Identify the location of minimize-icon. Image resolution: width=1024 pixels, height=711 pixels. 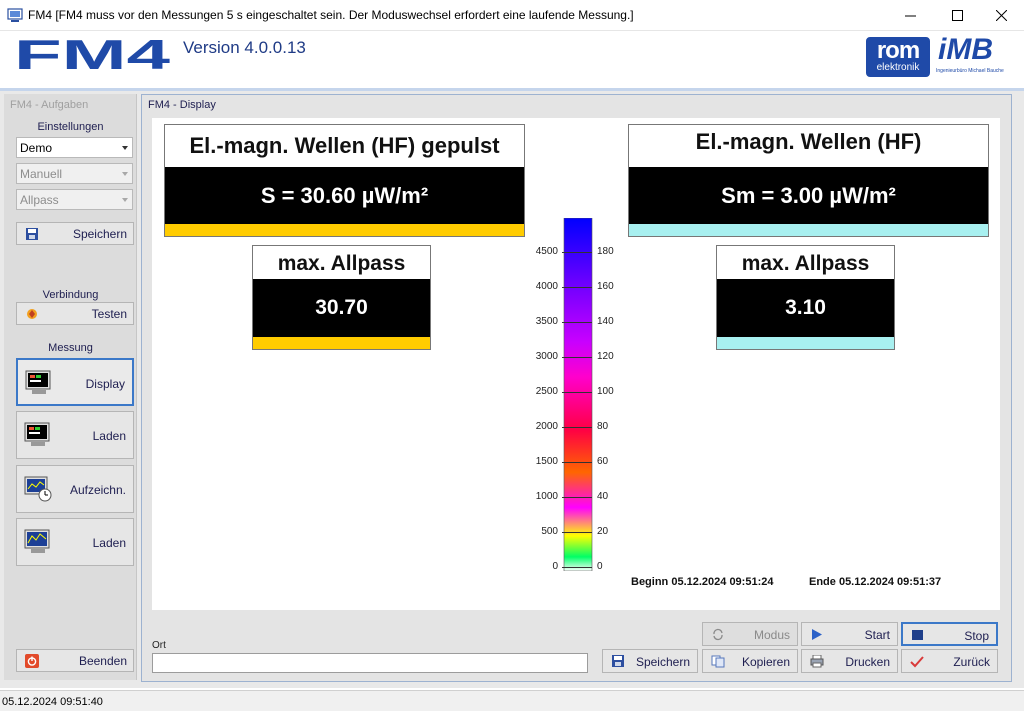
(910, 15).